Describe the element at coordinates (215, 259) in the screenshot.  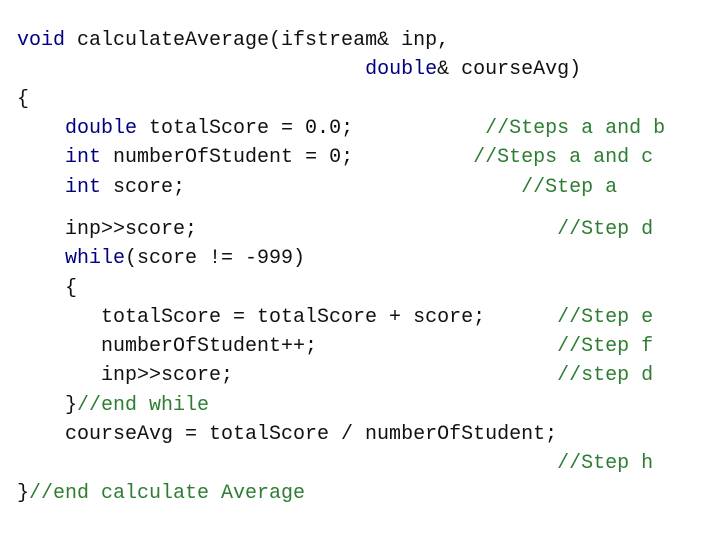
I see `code-token: (score != -999)` at that location.